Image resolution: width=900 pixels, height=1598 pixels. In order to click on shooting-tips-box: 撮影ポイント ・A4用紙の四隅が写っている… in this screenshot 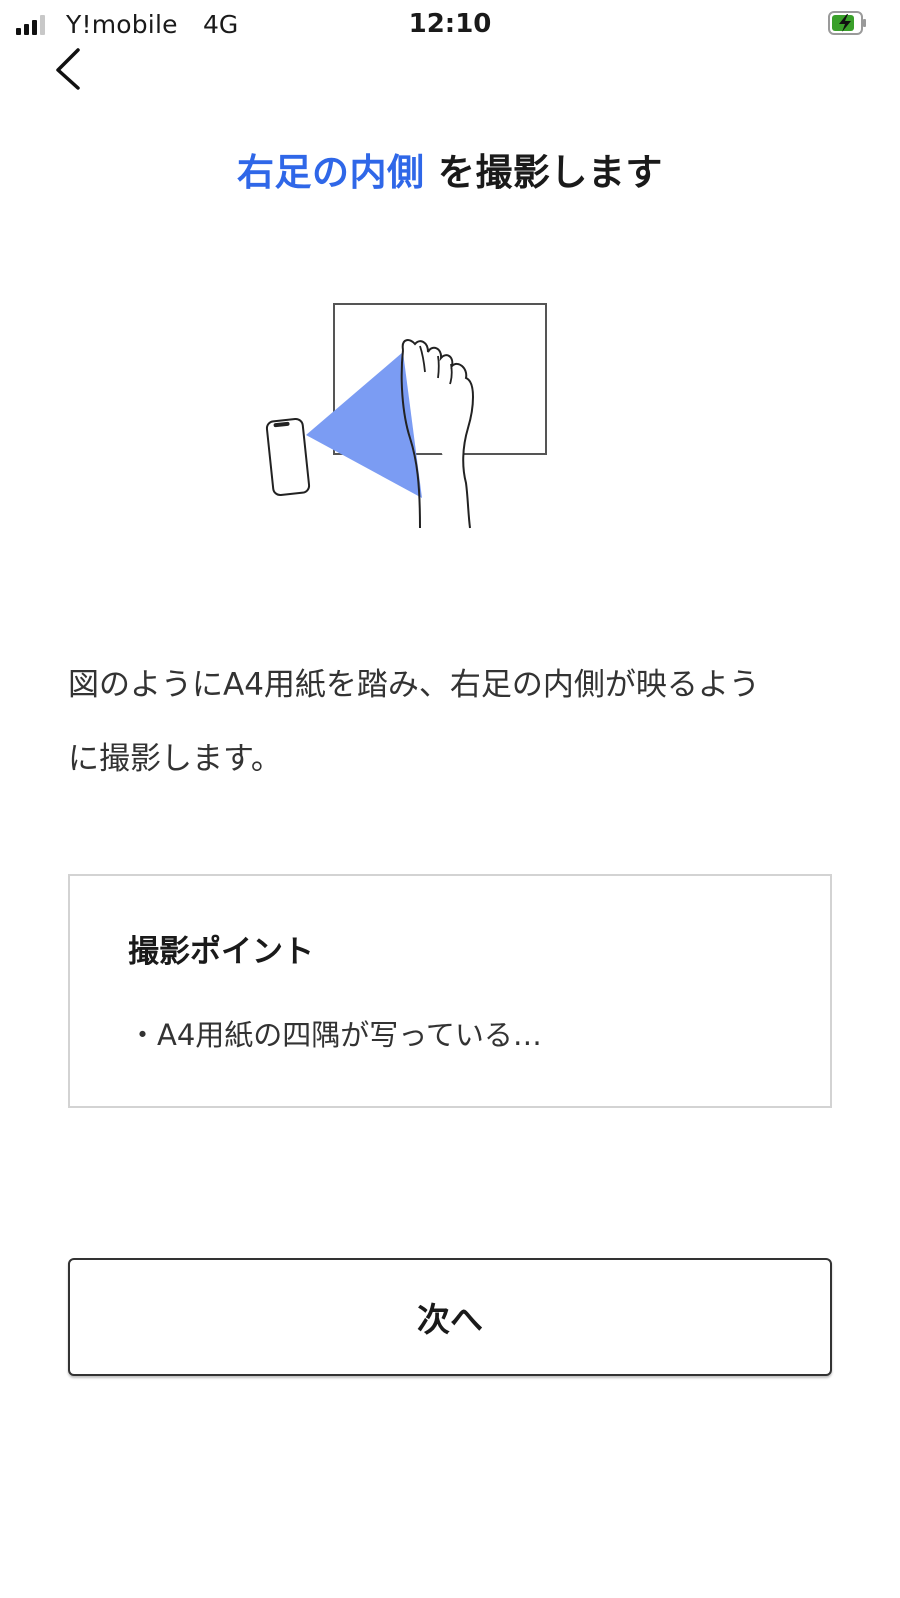, I will do `click(450, 991)`.